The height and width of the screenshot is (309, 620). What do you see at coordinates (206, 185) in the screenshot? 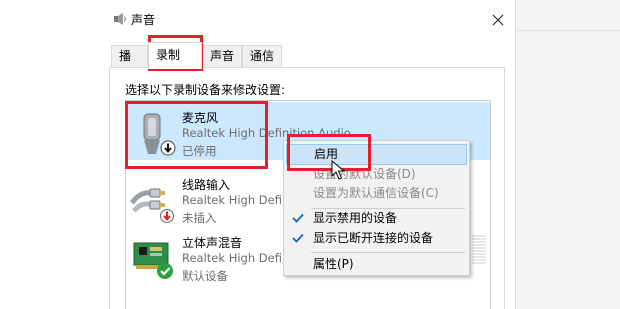
I see `device-name: 线路输入` at bounding box center [206, 185].